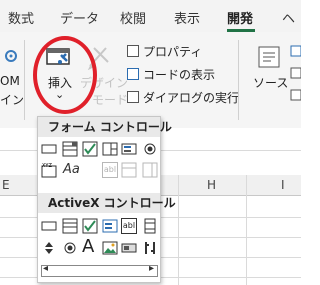 Image resolution: width=320 pixels, height=285 pixels. What do you see at coordinates (133, 74) in the screenshot?
I see `view-code-icon` at bounding box center [133, 74].